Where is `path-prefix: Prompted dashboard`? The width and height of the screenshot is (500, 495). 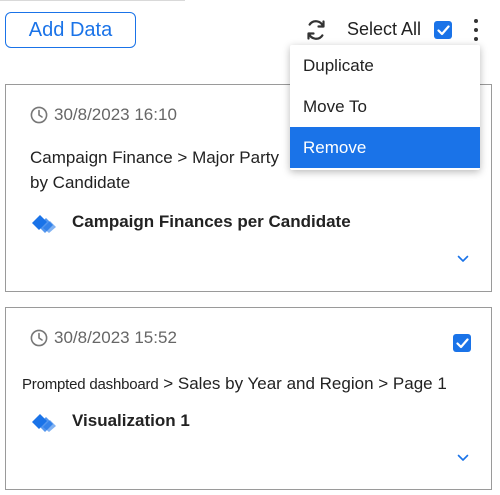
path-prefix: Prompted dashboard is located at coordinates (90, 384).